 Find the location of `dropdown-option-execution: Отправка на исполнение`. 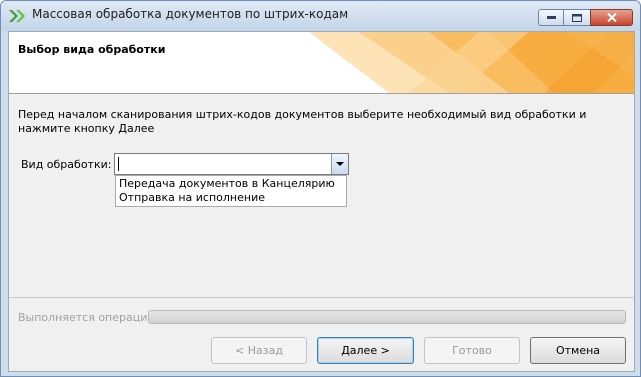

dropdown-option-execution: Отправка на исполнение is located at coordinates (192, 197).